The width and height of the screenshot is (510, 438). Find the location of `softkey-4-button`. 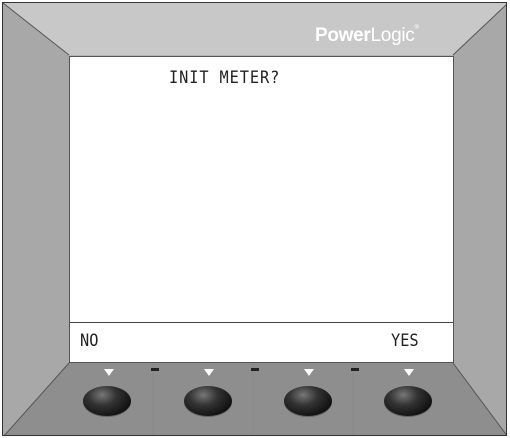

softkey-4-button is located at coordinates (408, 401).